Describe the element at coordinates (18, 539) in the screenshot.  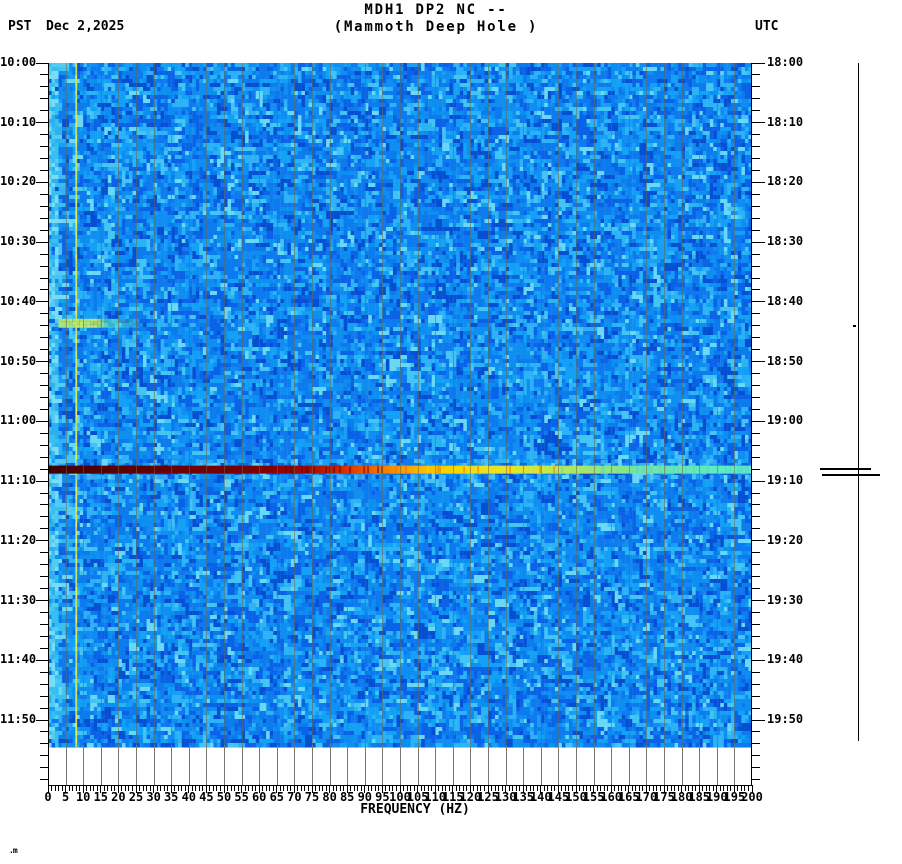
I see `left-axis-label: 11:20` at that location.